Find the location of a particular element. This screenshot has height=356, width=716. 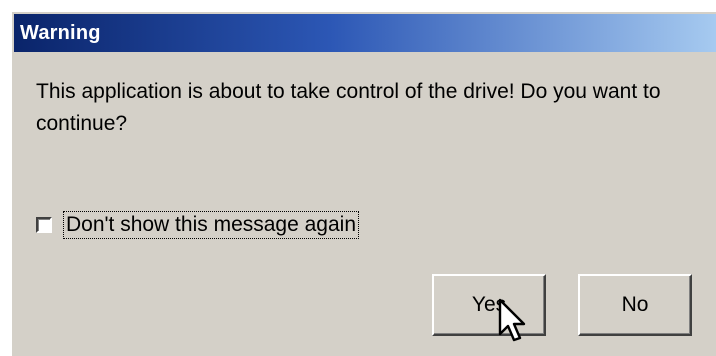

dont-show-again-checkbox is located at coordinates (44, 225).